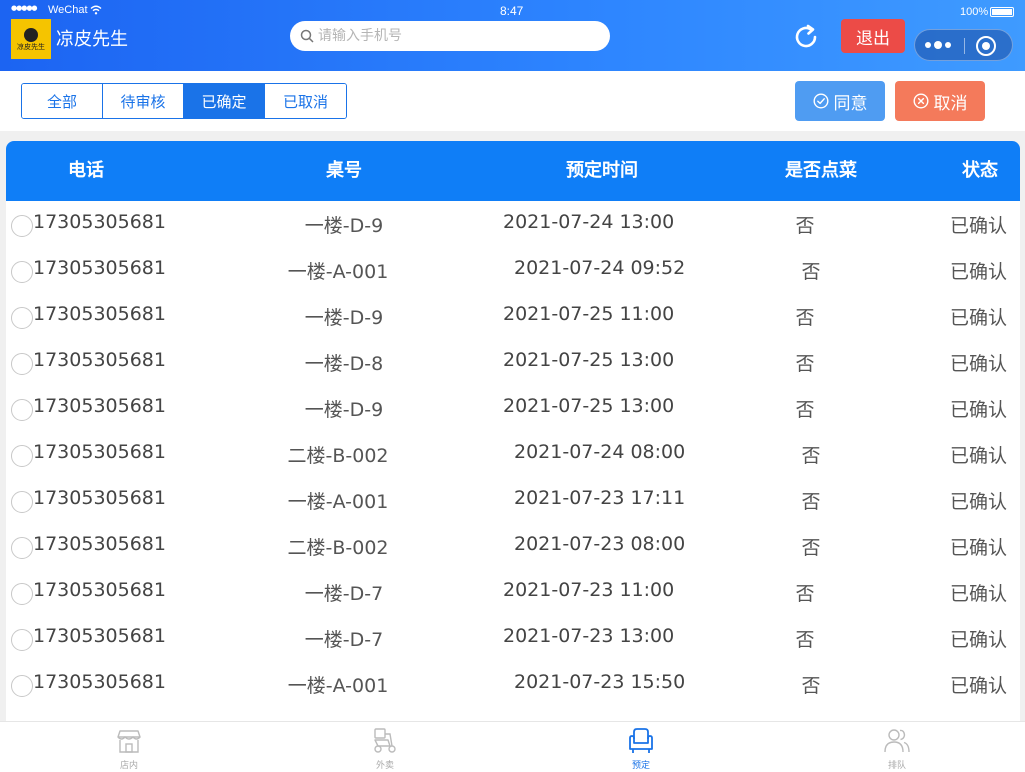  What do you see at coordinates (850, 103) in the screenshot?
I see `agree-label: 同意` at bounding box center [850, 103].